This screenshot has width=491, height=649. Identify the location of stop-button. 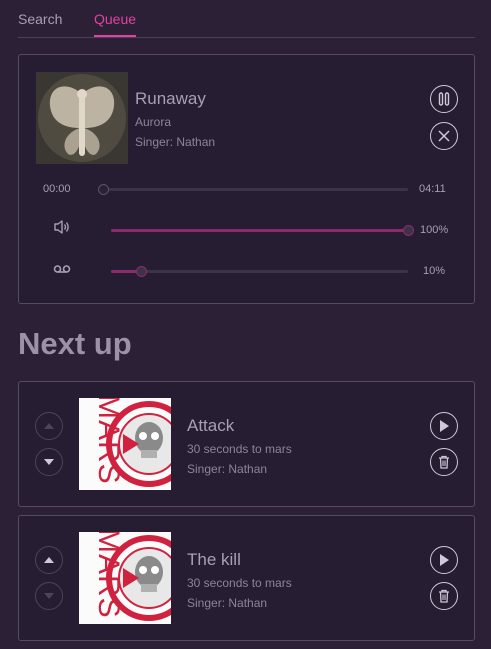
(444, 136).